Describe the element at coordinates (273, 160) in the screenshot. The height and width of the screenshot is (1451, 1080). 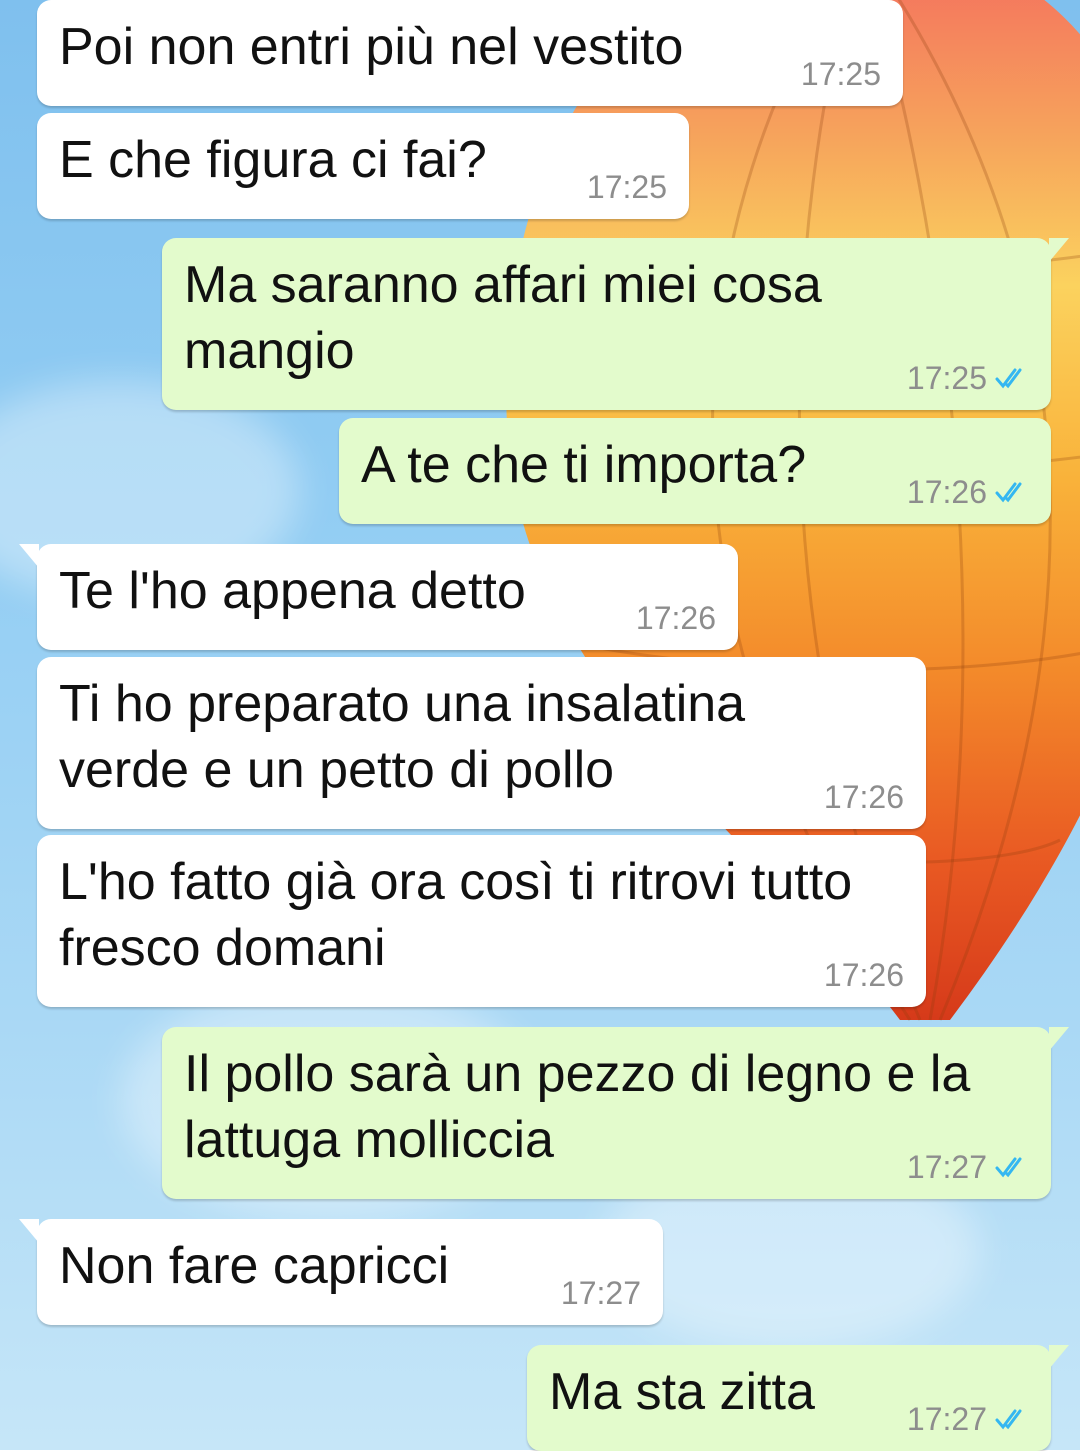
I see `message-text: E che figura ci fai?` at that location.